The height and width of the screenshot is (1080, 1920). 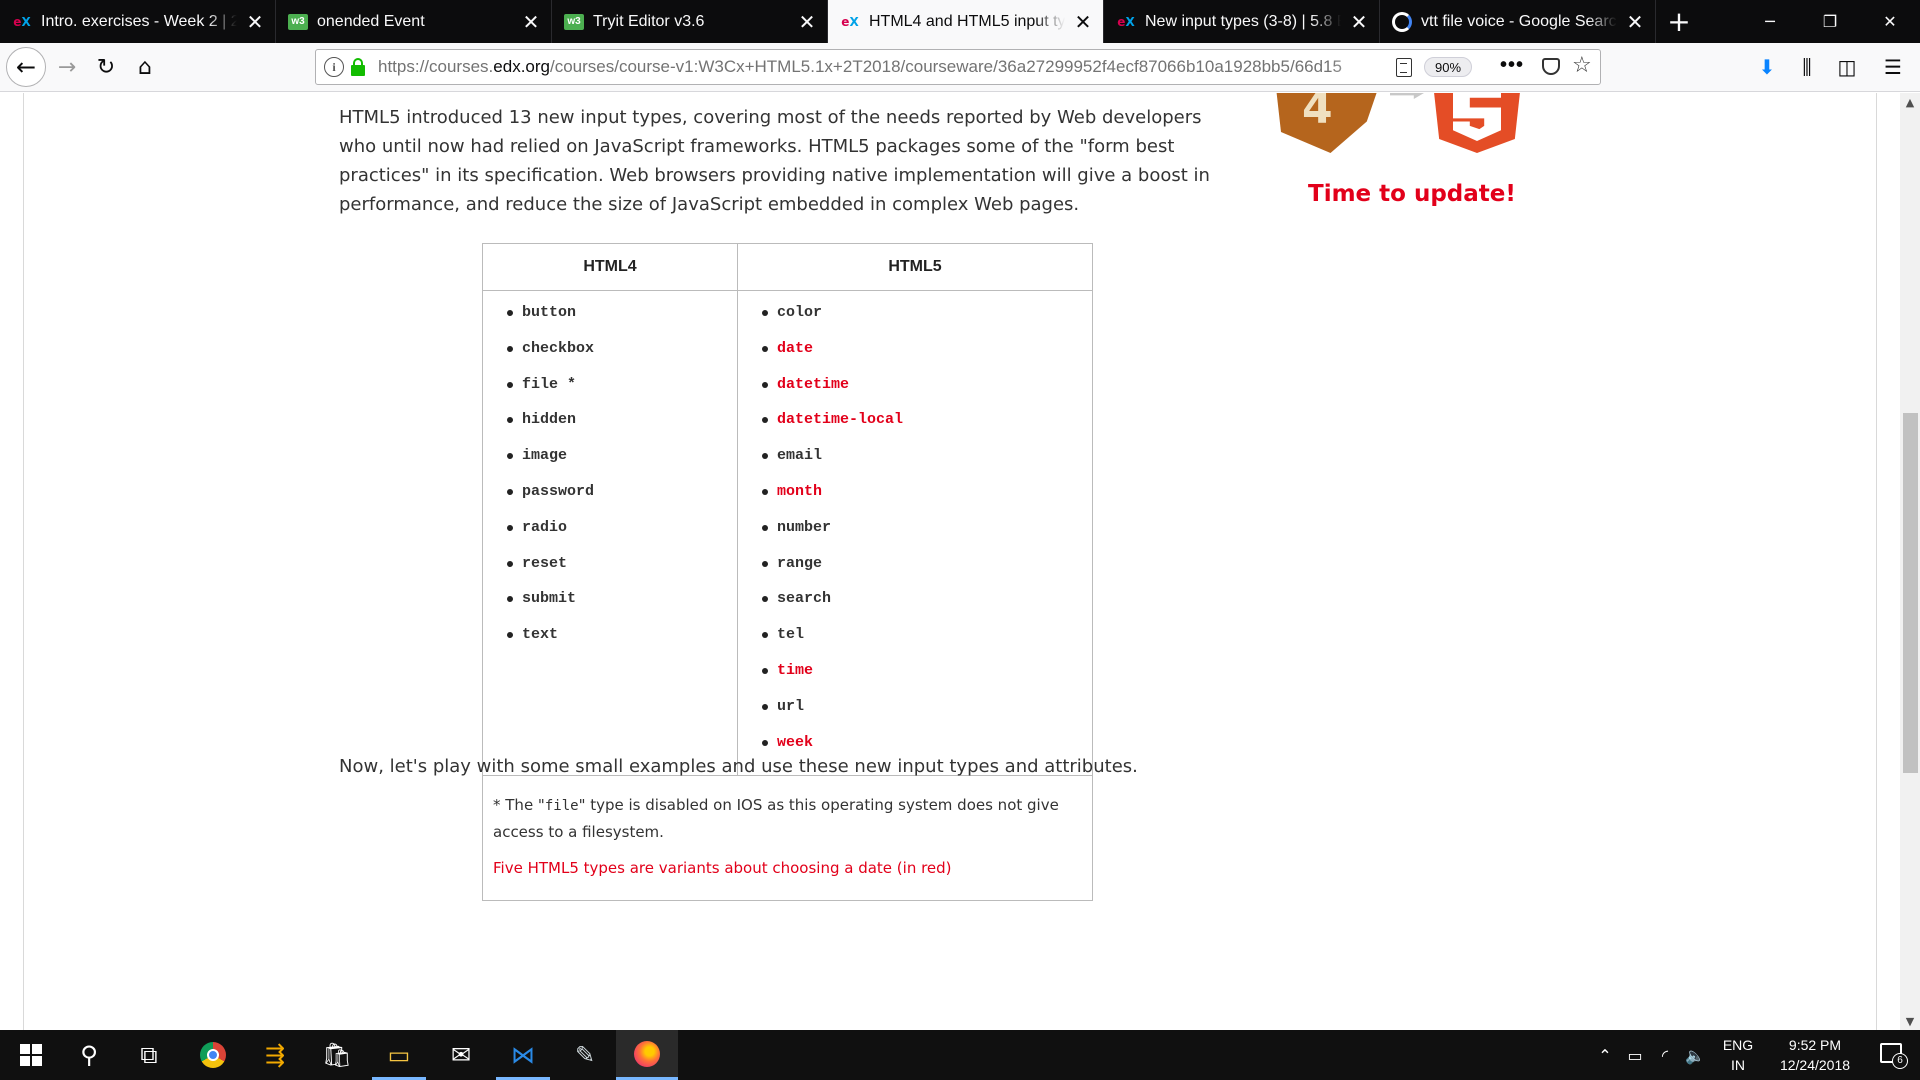 I want to click on volume-icon: 🔈, so click(x=1695, y=1055).